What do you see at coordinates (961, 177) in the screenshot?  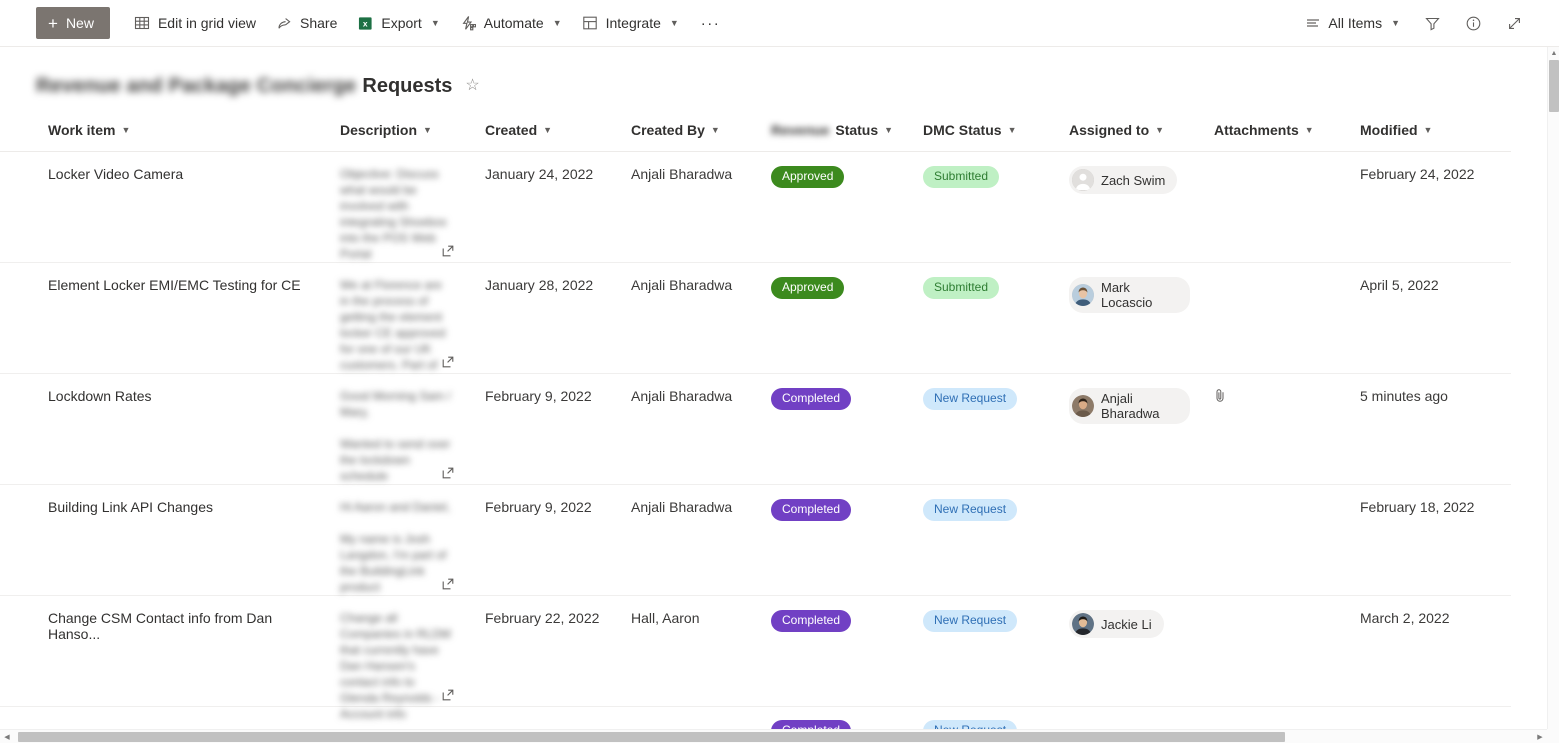 I see `status-badge: Submitted` at bounding box center [961, 177].